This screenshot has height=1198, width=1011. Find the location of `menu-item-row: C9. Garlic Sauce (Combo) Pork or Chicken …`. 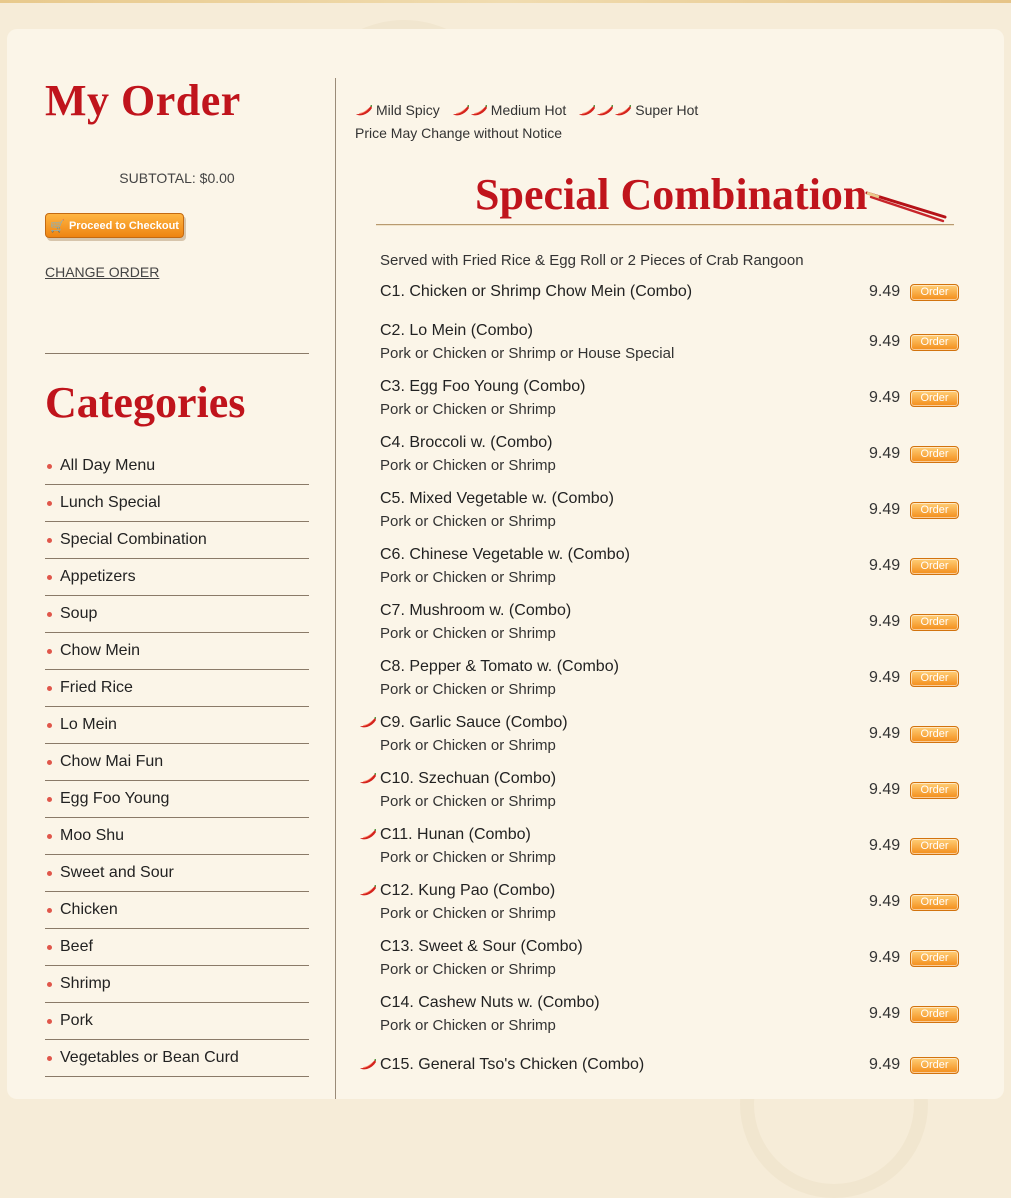

menu-item-row: C9. Garlic Sauce (Combo) Pork or Chicken … is located at coordinates (662, 742).